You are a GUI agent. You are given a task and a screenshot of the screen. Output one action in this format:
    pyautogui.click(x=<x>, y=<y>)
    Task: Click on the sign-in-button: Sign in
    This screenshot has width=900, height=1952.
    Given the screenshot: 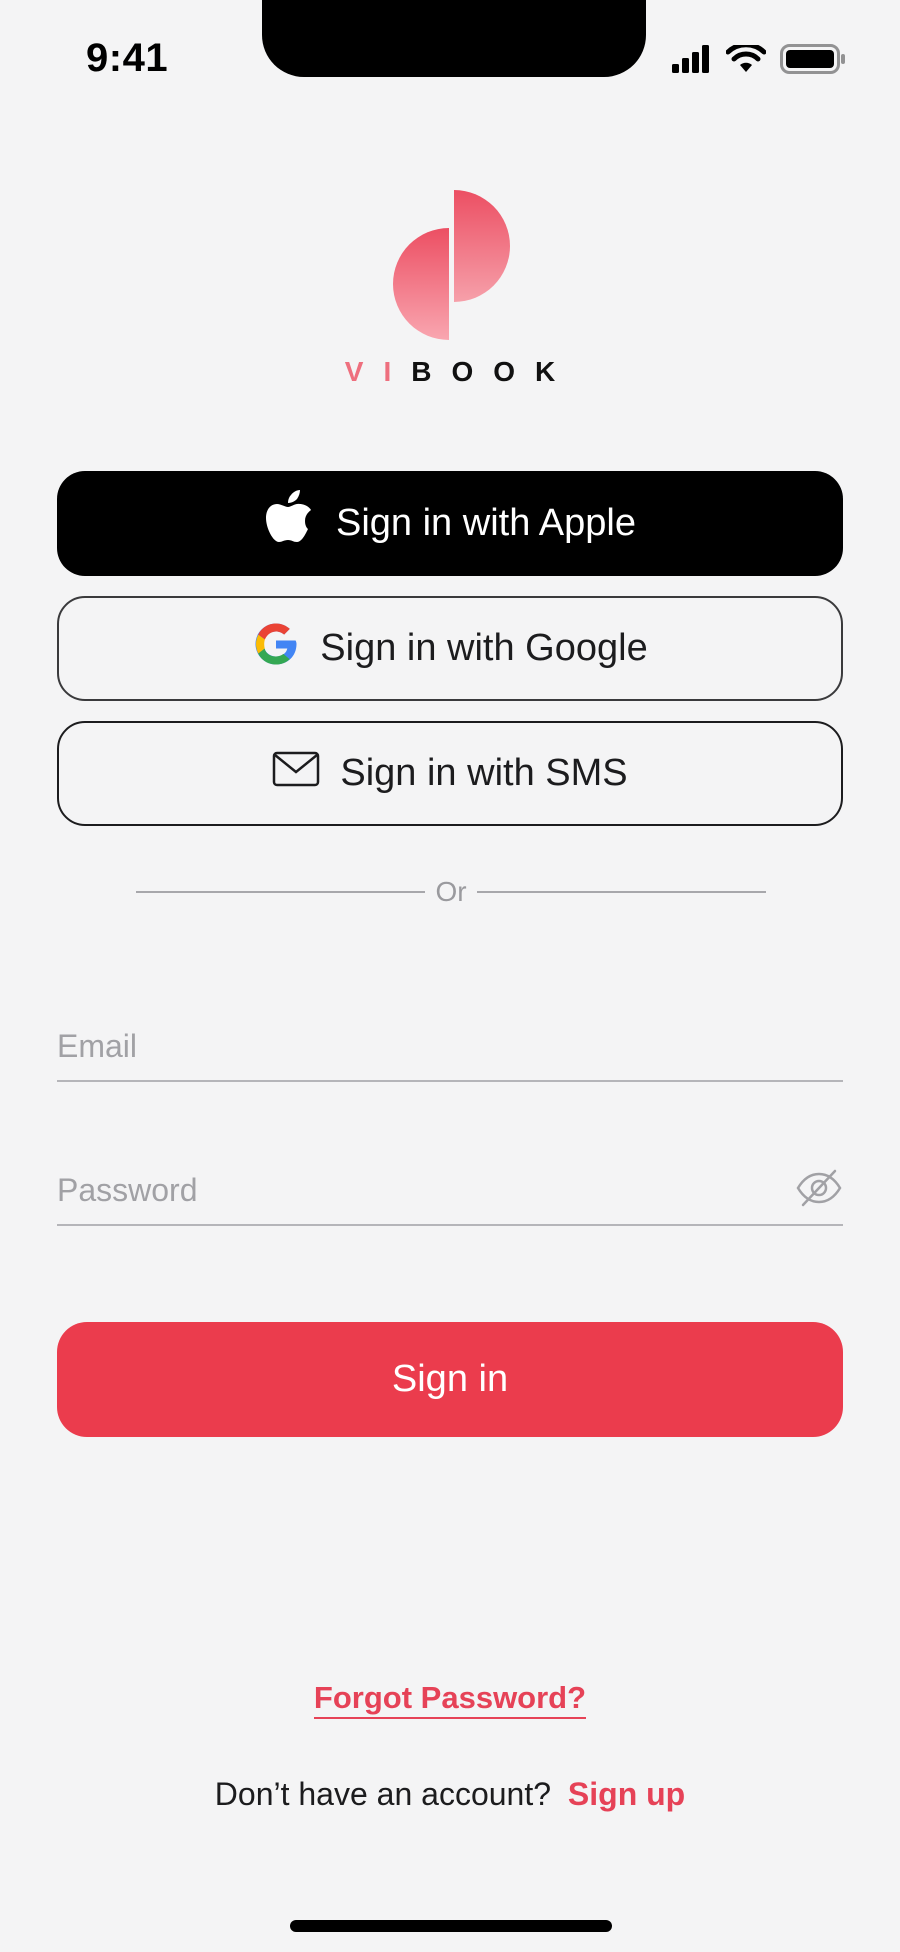 What is the action you would take?
    pyautogui.click(x=450, y=1379)
    